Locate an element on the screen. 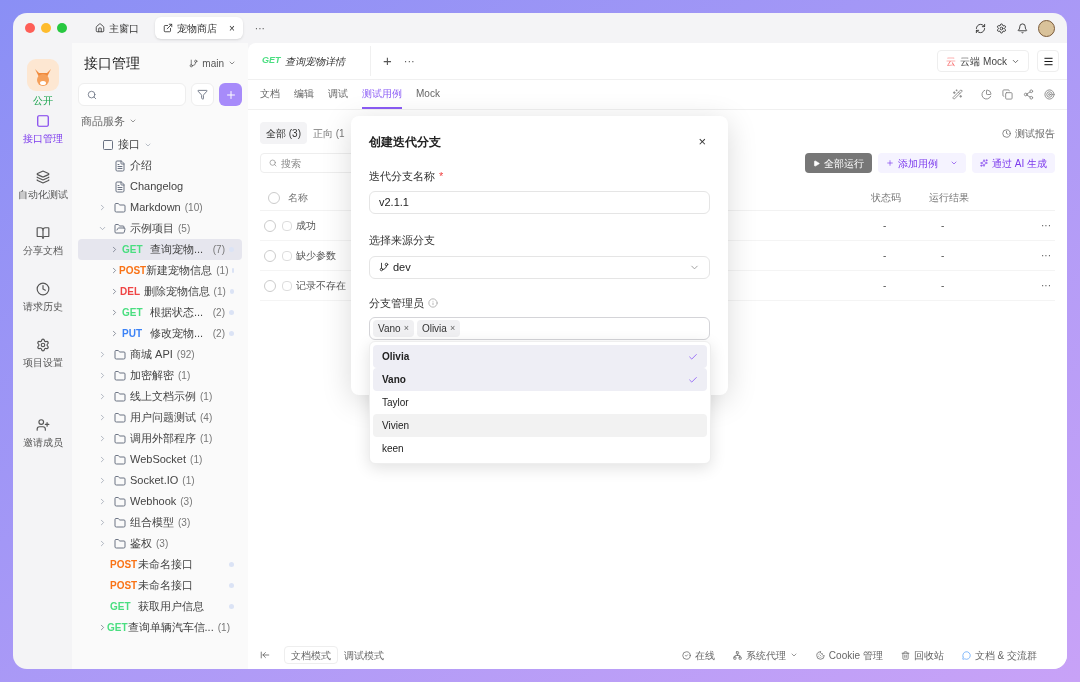 This screenshot has width=1080, height=682. tree-item: PUT 修改宠物... (2) is located at coordinates (160, 333).